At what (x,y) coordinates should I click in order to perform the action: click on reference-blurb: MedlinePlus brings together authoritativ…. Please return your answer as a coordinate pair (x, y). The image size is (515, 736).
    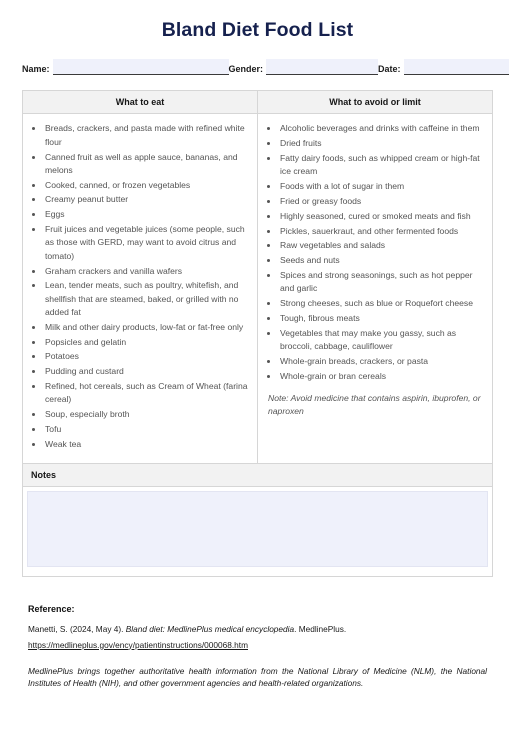
    Looking at the image, I should click on (257, 677).